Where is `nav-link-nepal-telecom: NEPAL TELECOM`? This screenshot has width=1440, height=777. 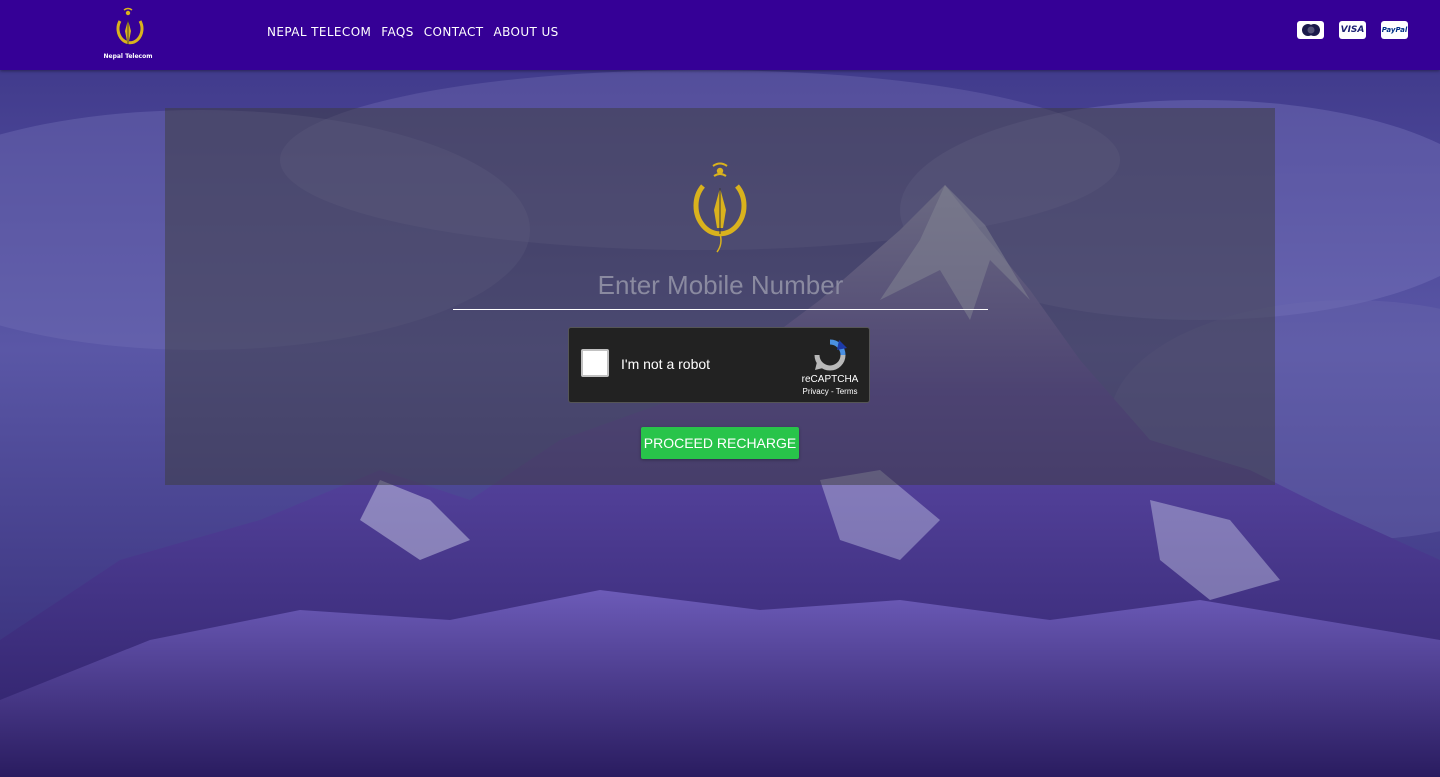
nav-link-nepal-telecom: NEPAL TELECOM is located at coordinates (319, 32).